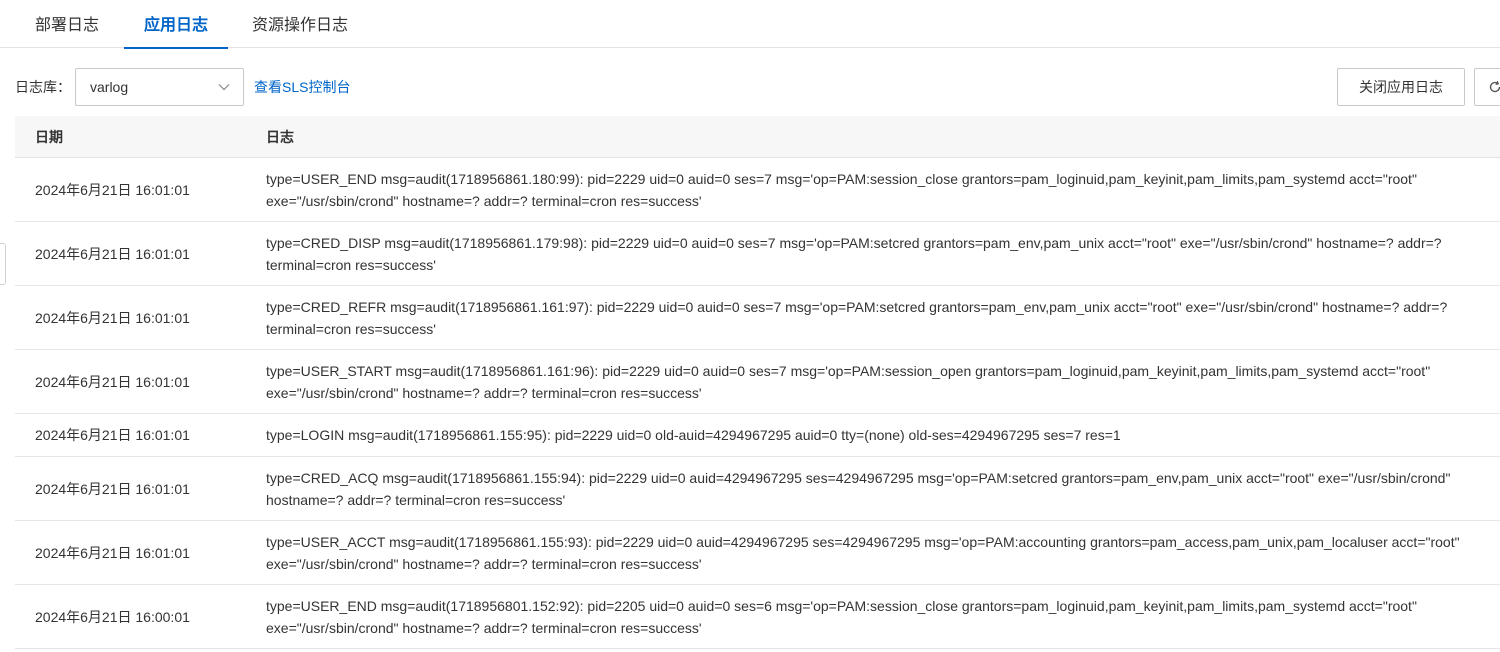  I want to click on log-tabs: 部署日志 应用日志 资源操作日志, so click(750, 24).